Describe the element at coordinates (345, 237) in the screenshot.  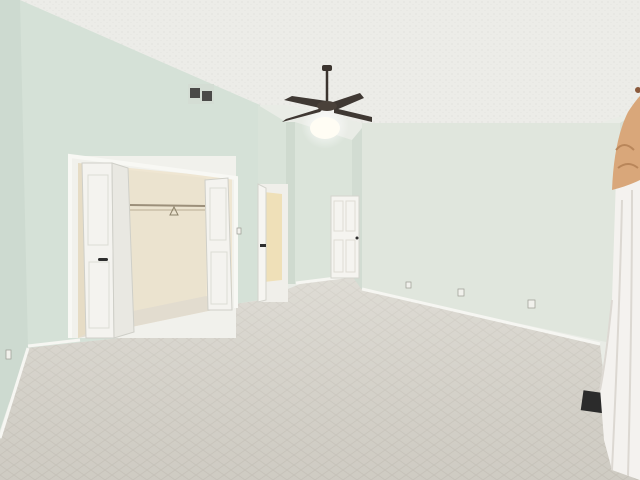
I see `hallway-door-closed` at that location.